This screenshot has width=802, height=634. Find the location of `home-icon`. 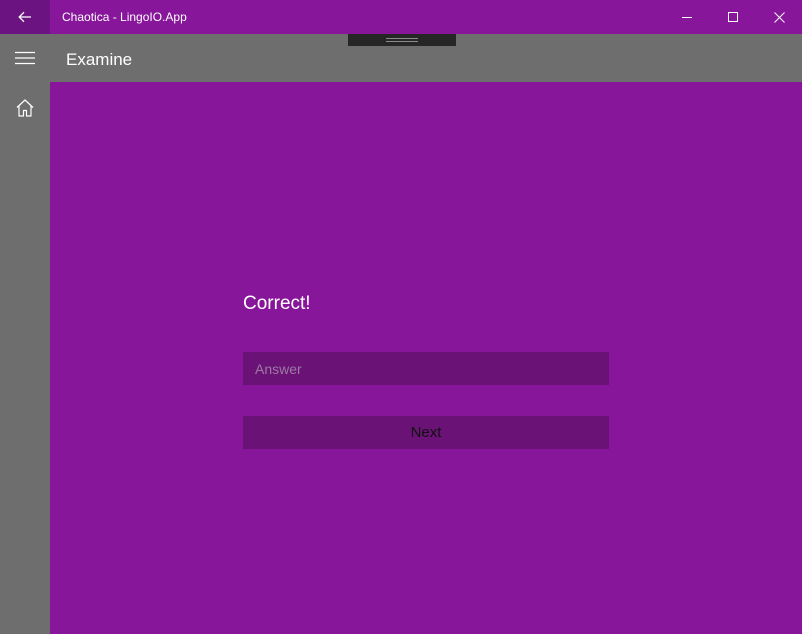

home-icon is located at coordinates (25, 108).